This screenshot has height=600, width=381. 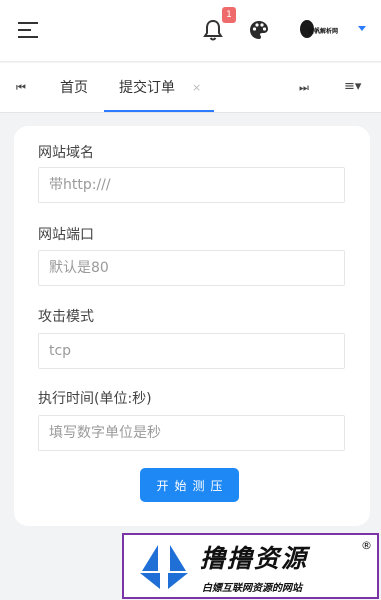 I want to click on last-page-icon: ⏭, so click(x=304, y=88).